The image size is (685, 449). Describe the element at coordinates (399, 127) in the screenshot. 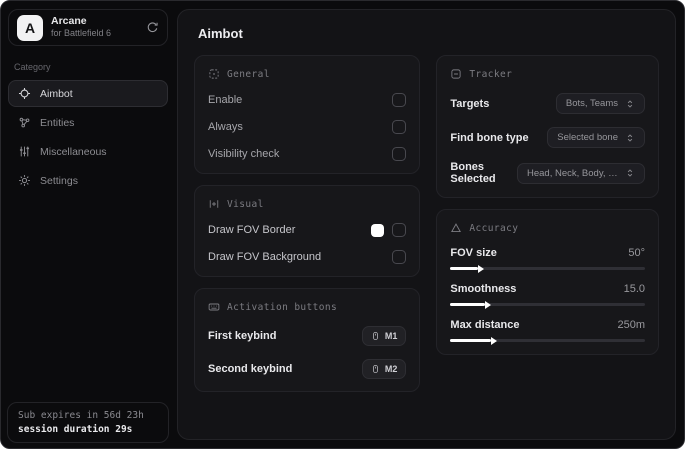

I see `always-checkbox` at that location.